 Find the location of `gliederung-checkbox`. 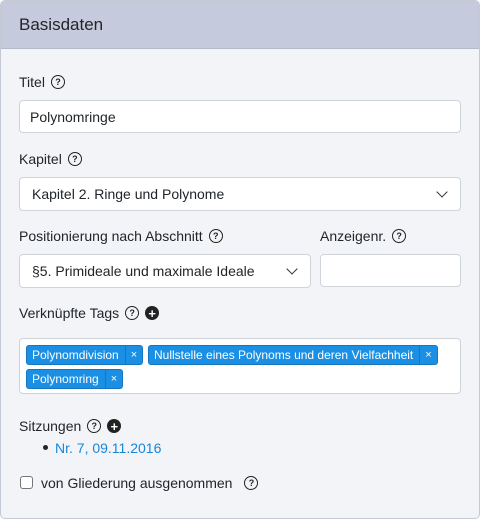

gliederung-checkbox is located at coordinates (26, 482).